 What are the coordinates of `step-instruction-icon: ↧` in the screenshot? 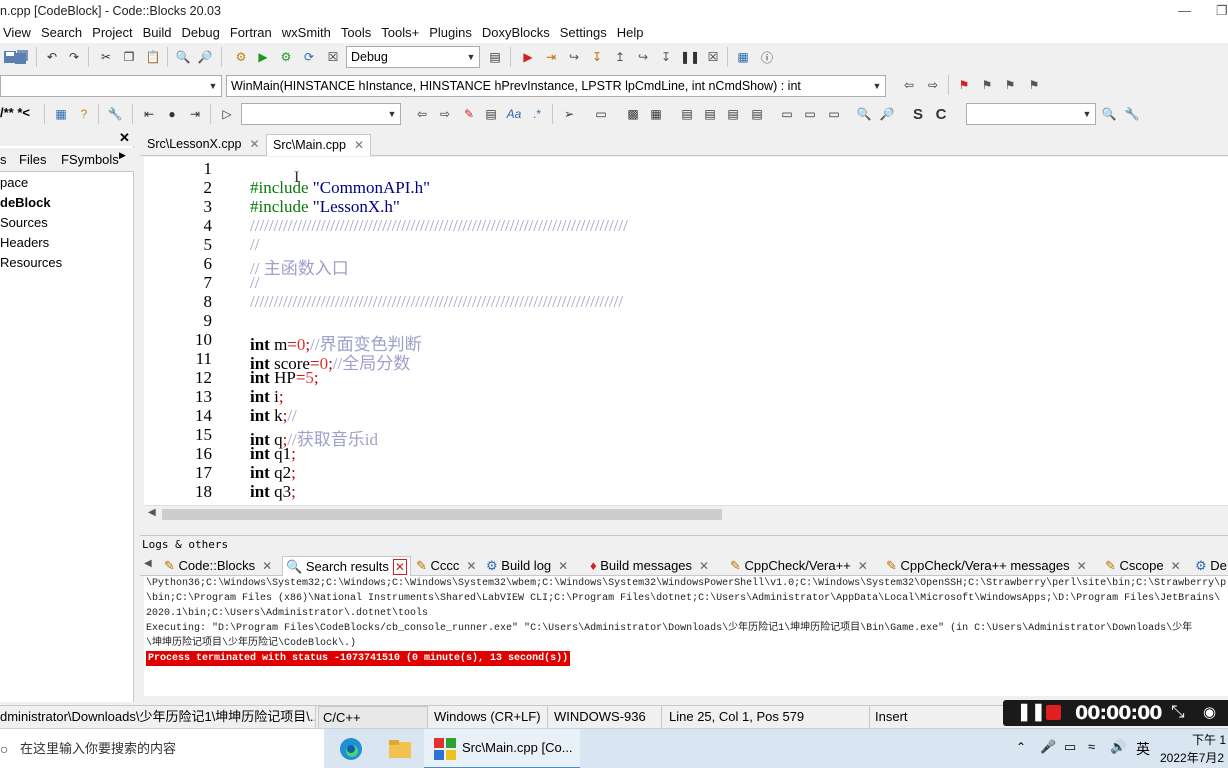 It's located at (666, 57).